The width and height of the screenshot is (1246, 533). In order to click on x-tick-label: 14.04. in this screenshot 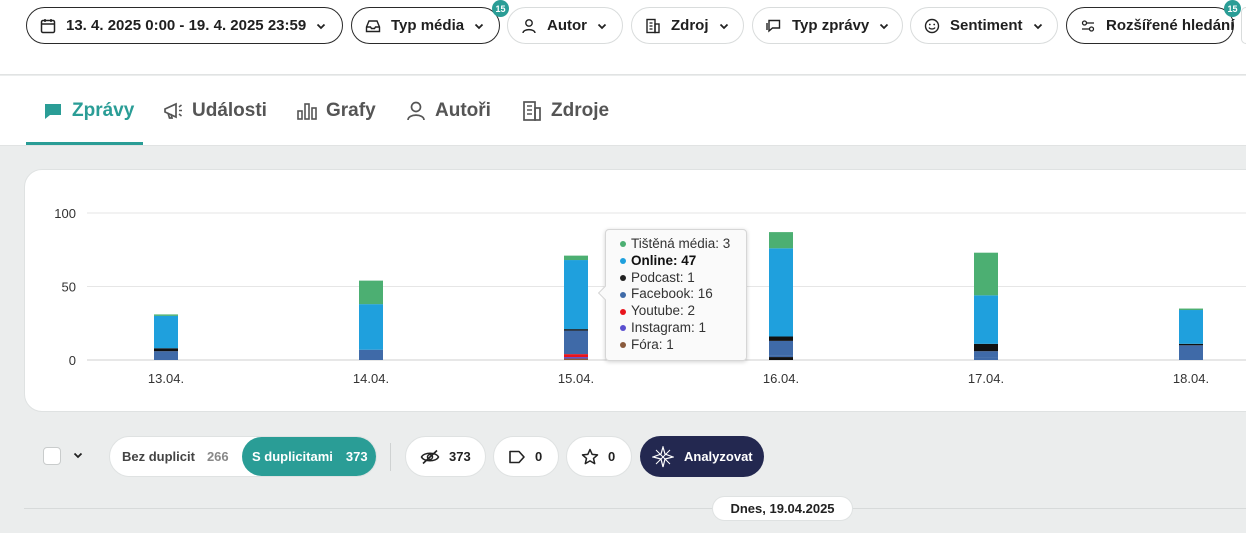, I will do `click(371, 378)`.